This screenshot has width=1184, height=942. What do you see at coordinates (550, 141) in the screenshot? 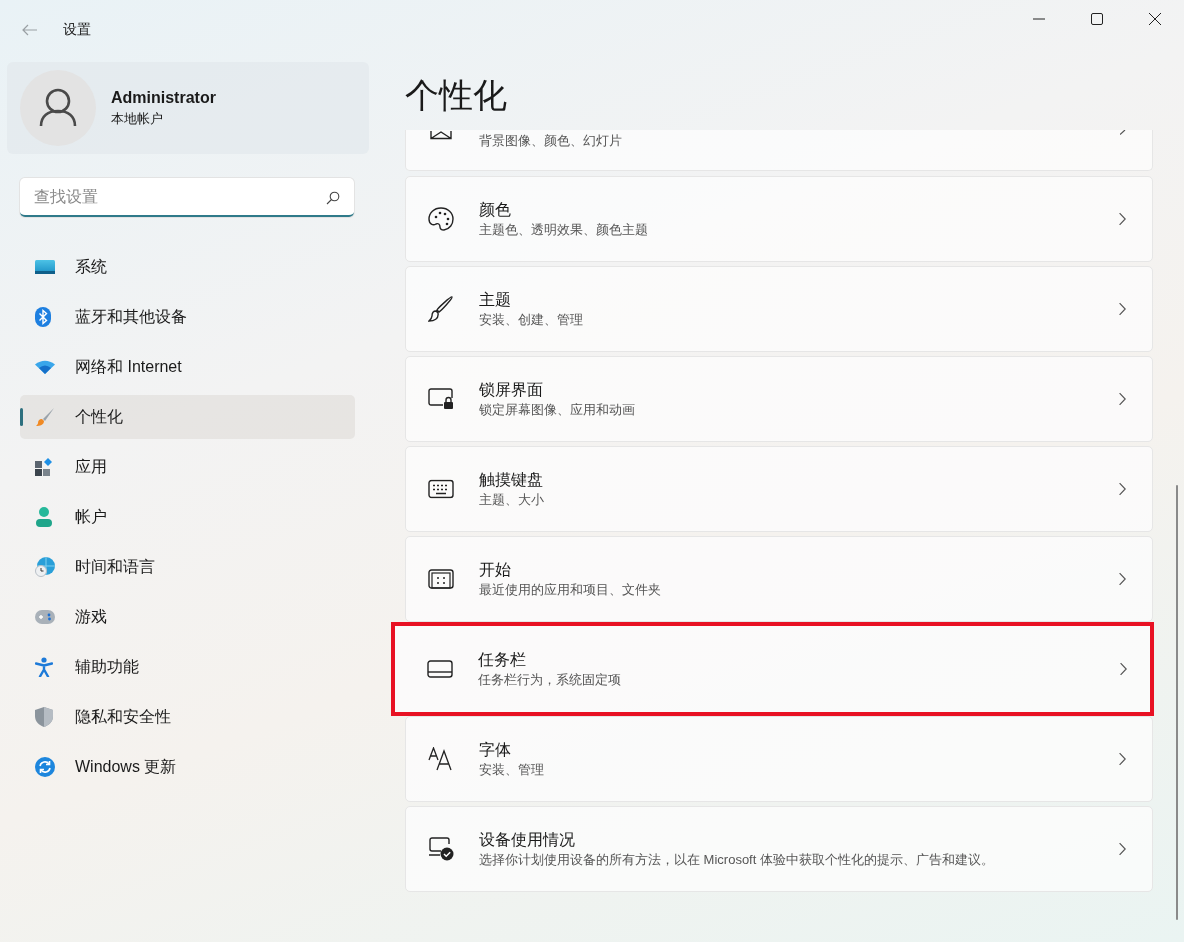
I see `card-subtitle: 背景图像、颜色、幻灯片` at bounding box center [550, 141].